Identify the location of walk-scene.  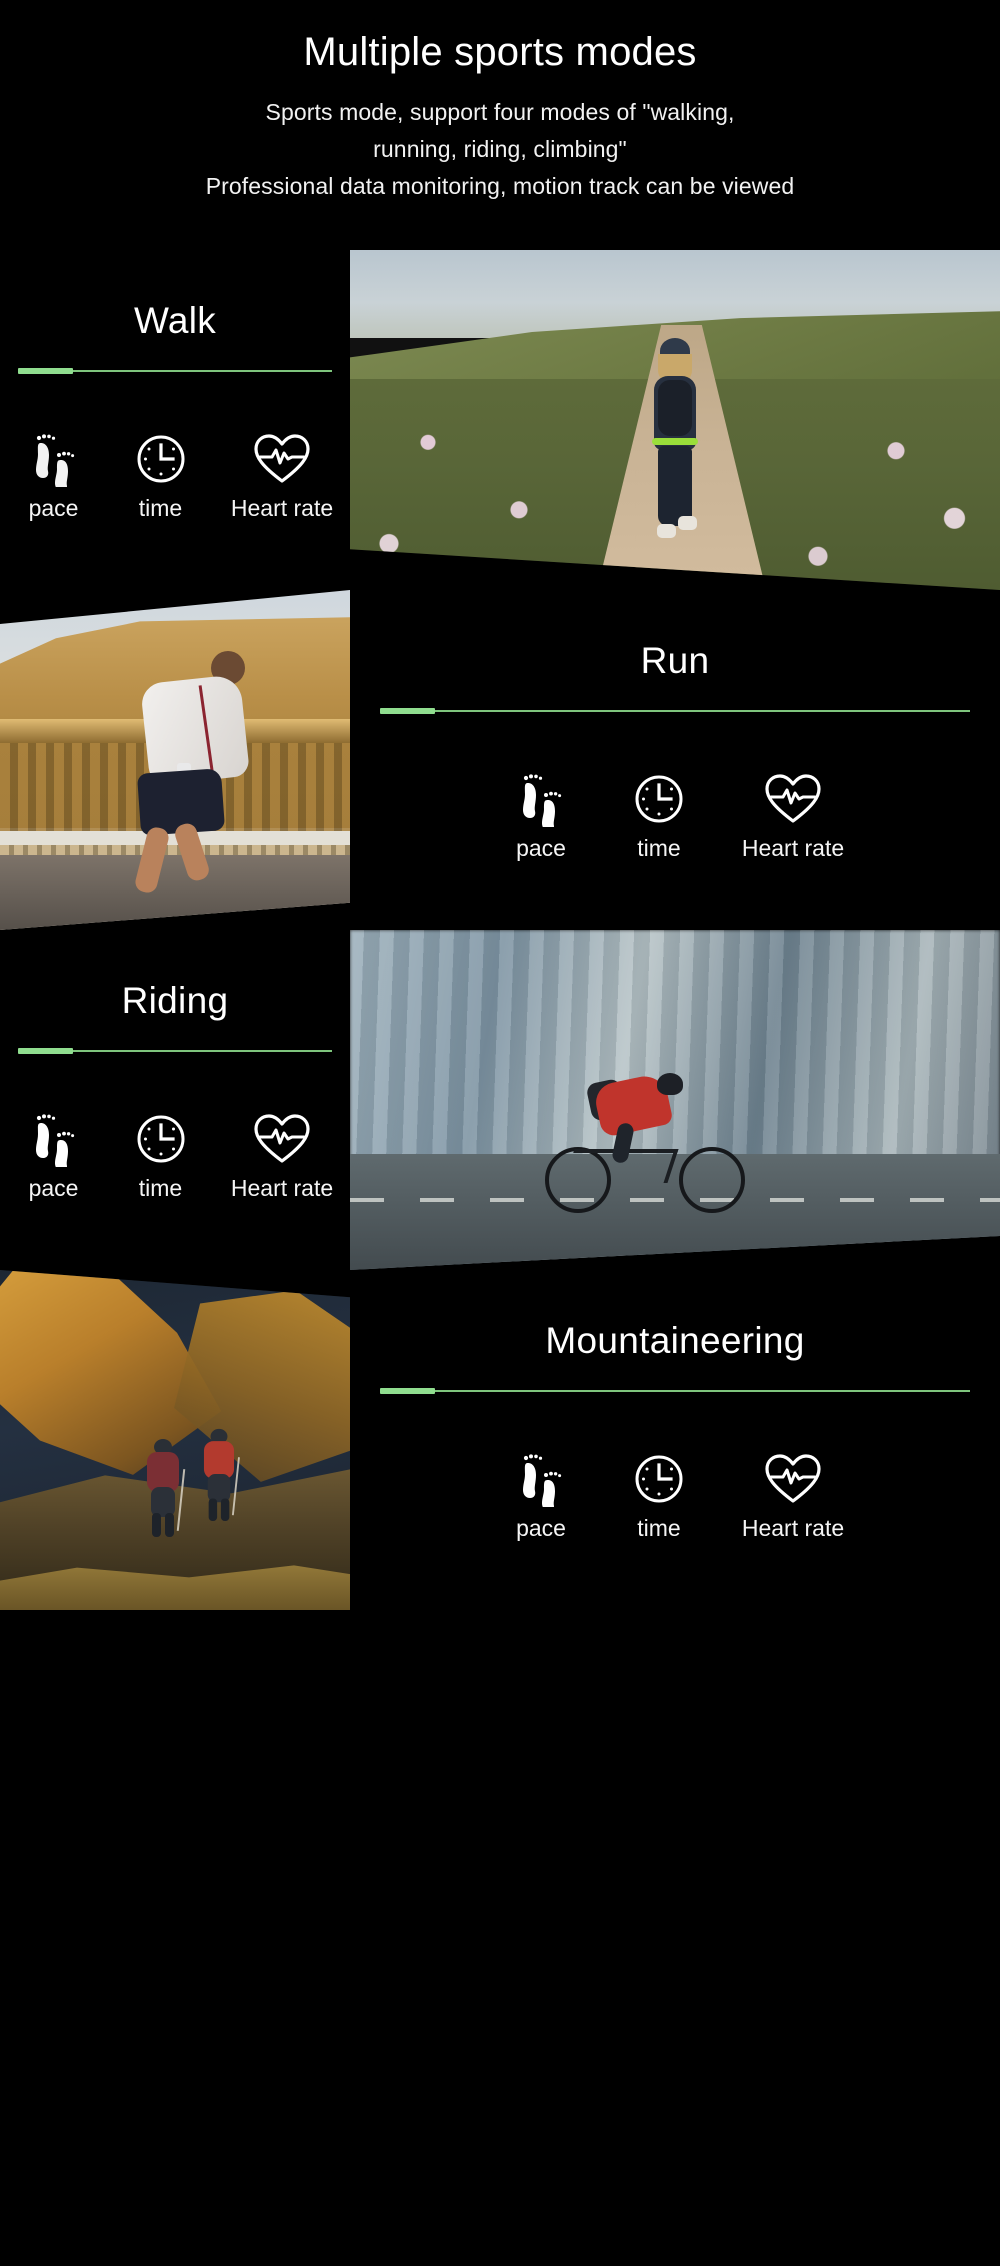
(675, 420).